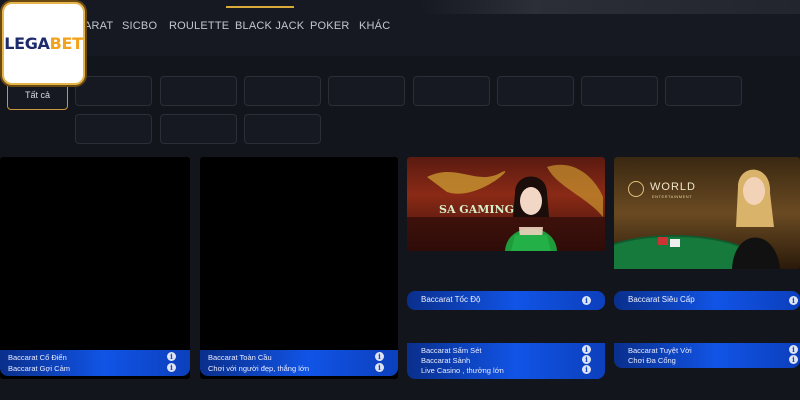 The image size is (800, 400). What do you see at coordinates (462, 370) in the screenshot?
I see `card-row-label: Live Casino , thưởng lớn` at bounding box center [462, 370].